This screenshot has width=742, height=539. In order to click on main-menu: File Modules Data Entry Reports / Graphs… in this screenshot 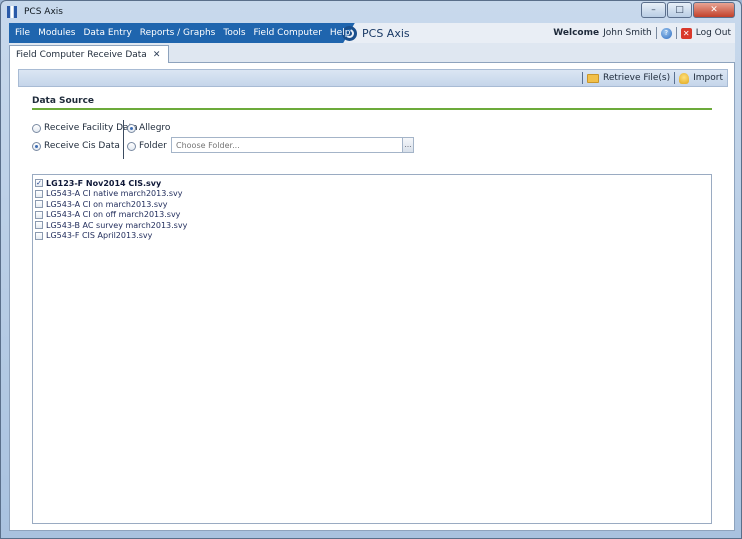, I will do `click(179, 33)`.